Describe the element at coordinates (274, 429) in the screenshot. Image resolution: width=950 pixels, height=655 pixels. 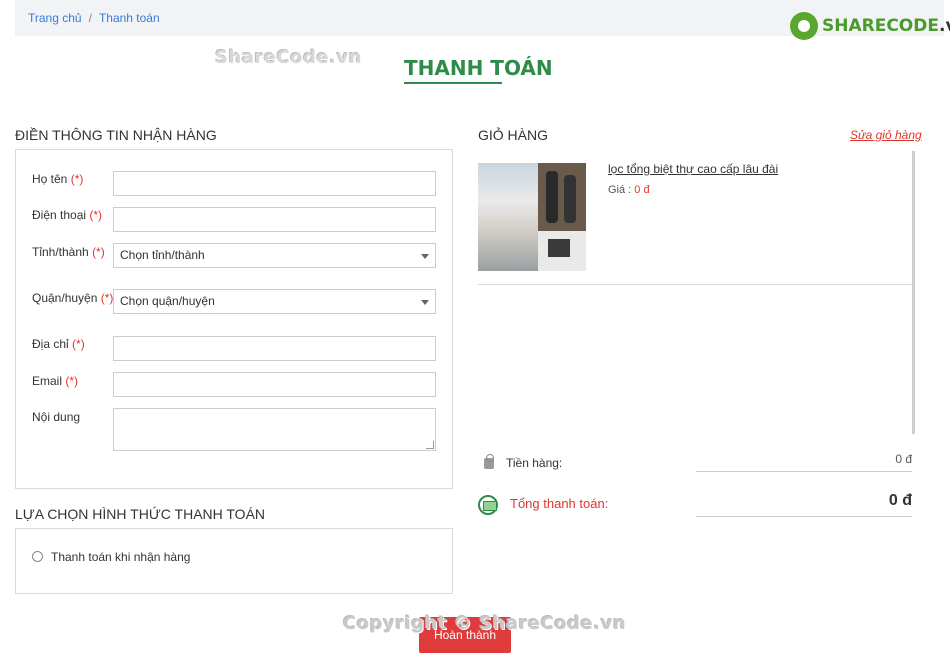
I see `note-textarea` at that location.